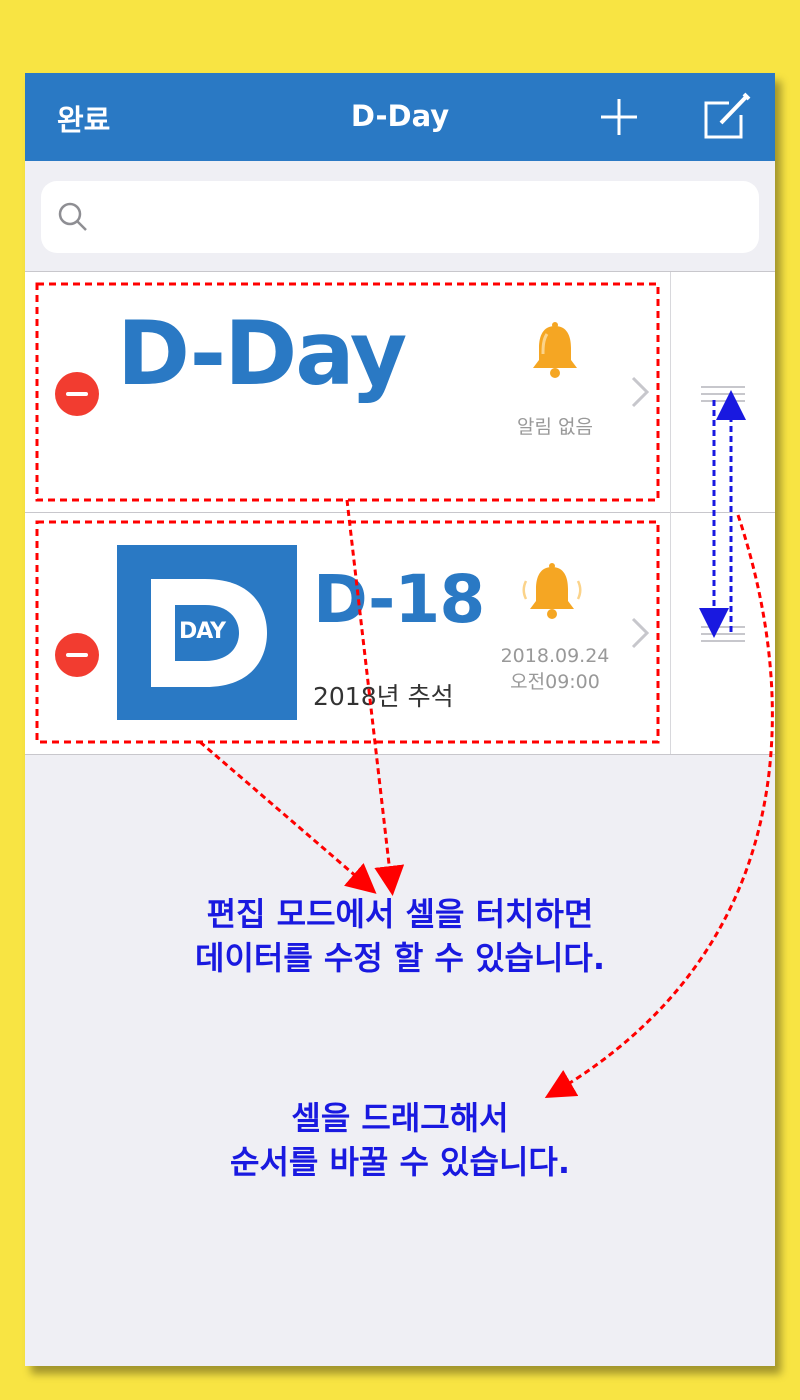 Image resolution: width=800 pixels, height=1400 pixels. I want to click on search-bar, so click(400, 217).